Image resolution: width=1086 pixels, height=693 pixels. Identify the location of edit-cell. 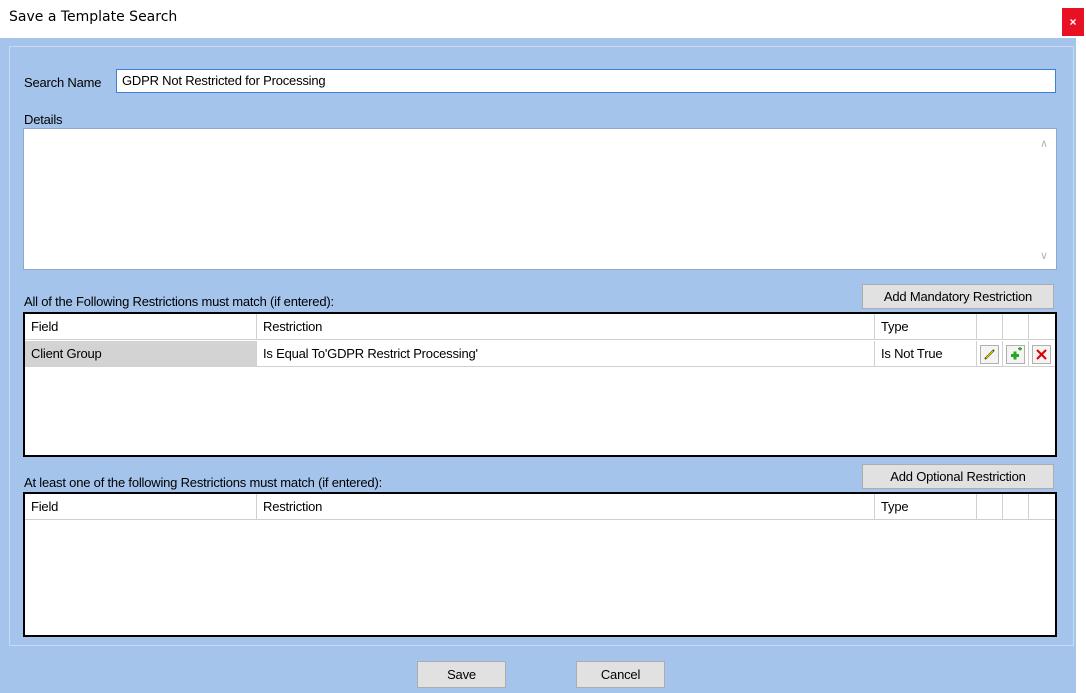
(990, 353).